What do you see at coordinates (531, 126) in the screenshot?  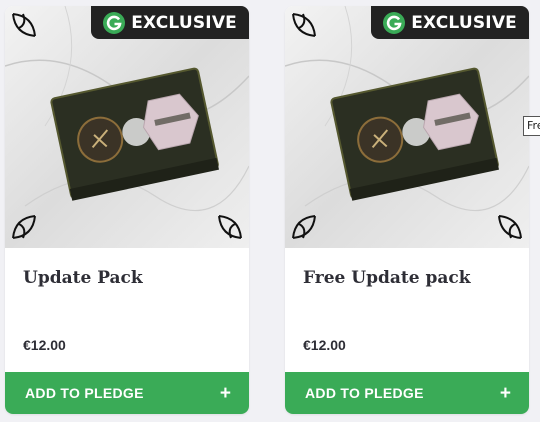 I see `title-tooltip: Free Update pack` at bounding box center [531, 126].